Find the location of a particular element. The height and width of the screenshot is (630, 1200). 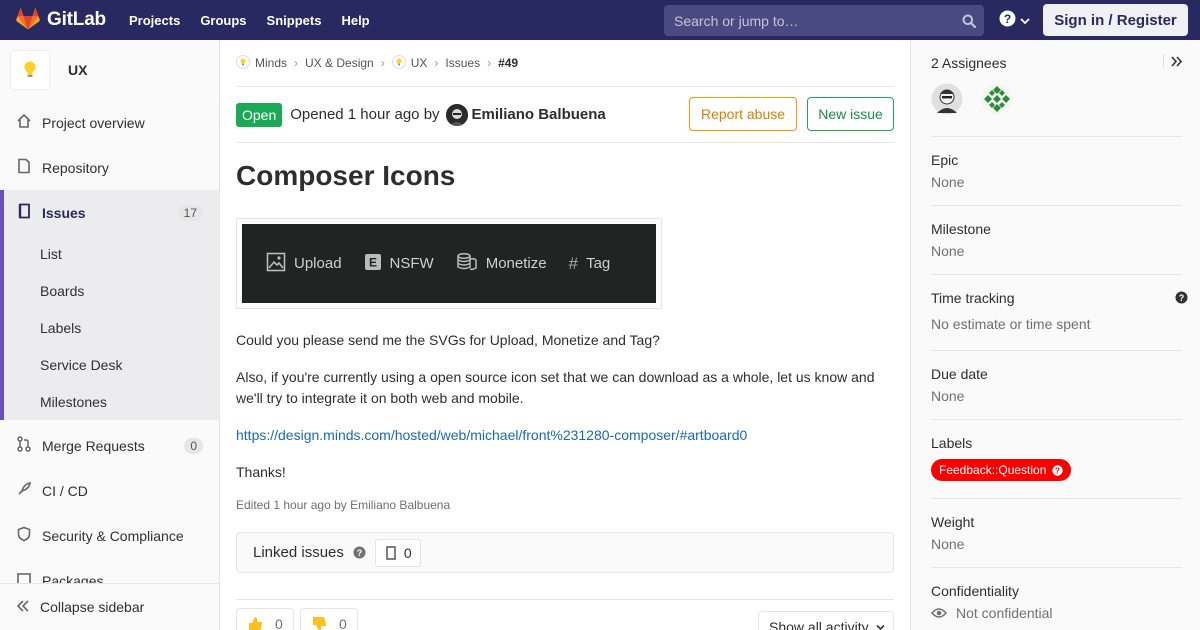

nav-snippets: Snippets is located at coordinates (294, 20).